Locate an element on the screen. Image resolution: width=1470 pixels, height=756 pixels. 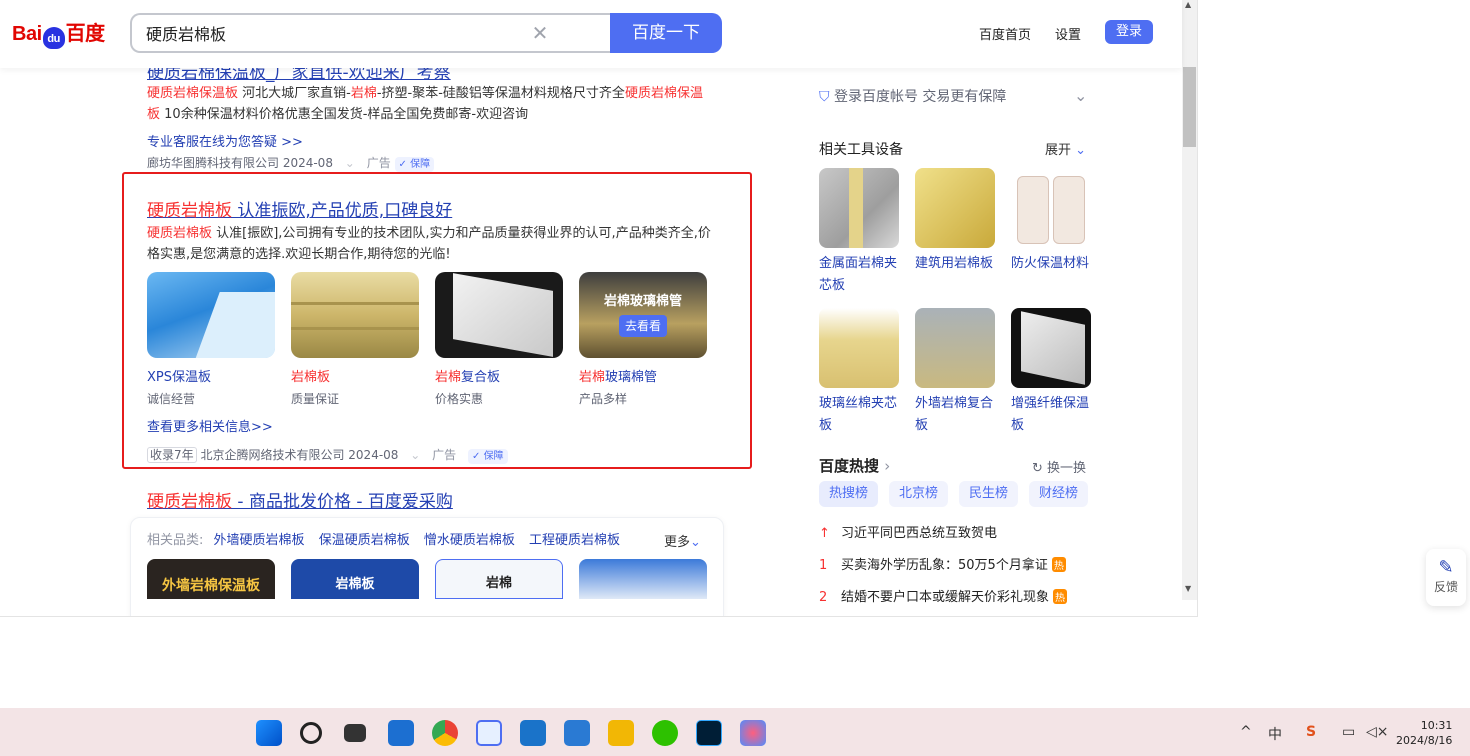
hot-text: 结婚不要户口本或缓解天价彩礼现象 is located at coordinates (945, 597).